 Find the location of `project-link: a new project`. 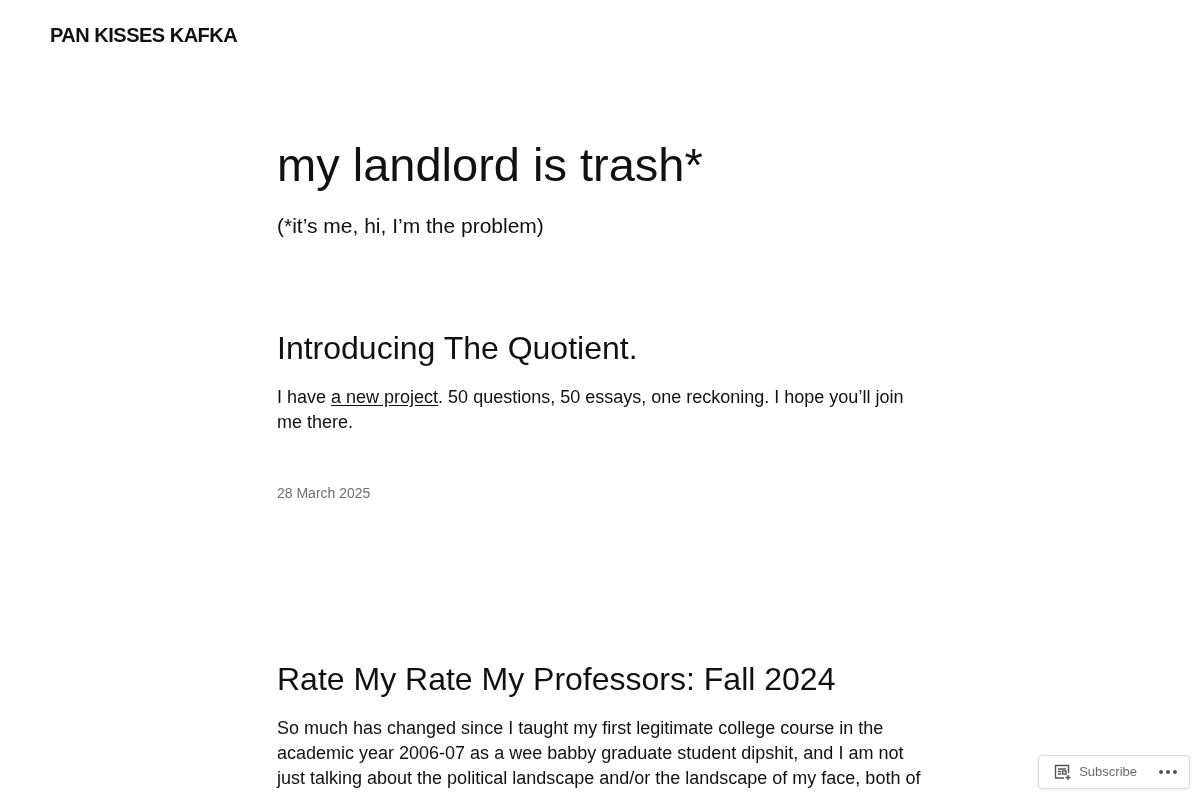

project-link: a new project is located at coordinates (385, 397).